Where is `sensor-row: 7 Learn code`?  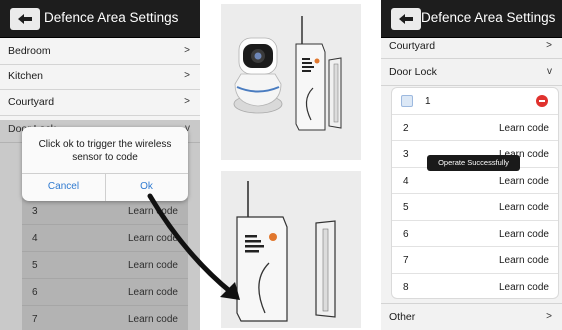
sensor-row: 7 Learn code is located at coordinates (475, 260).